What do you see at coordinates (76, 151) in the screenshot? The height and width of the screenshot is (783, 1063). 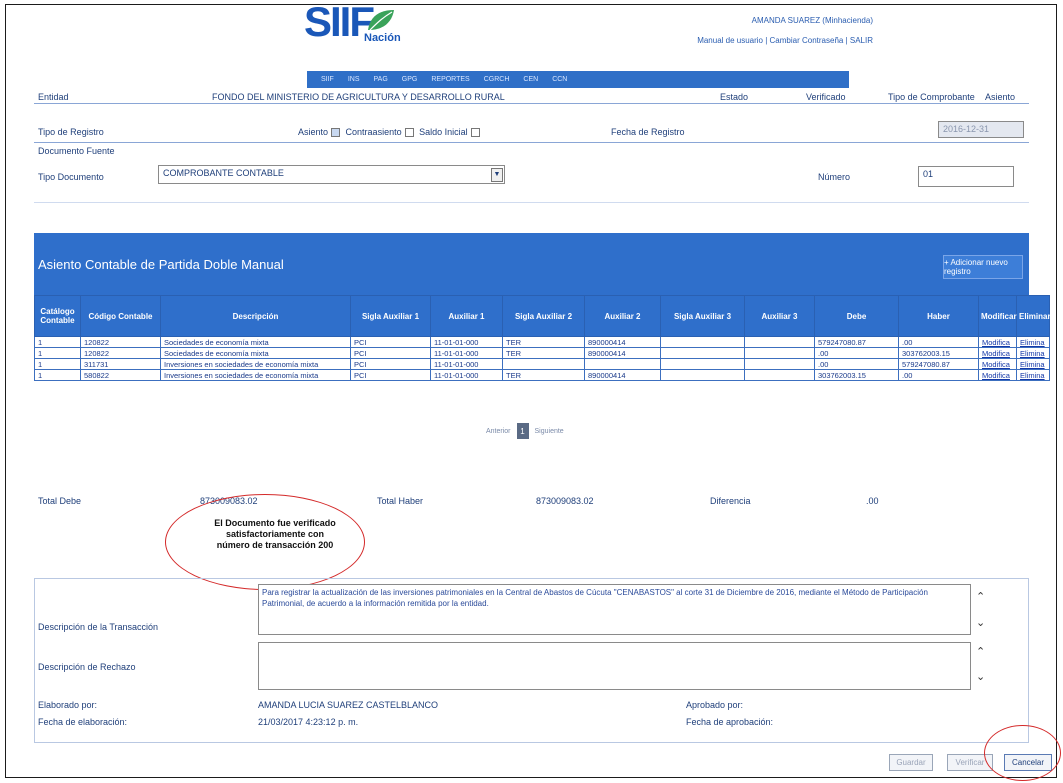 I see `documento-fuente-label: Documento Fuente` at bounding box center [76, 151].